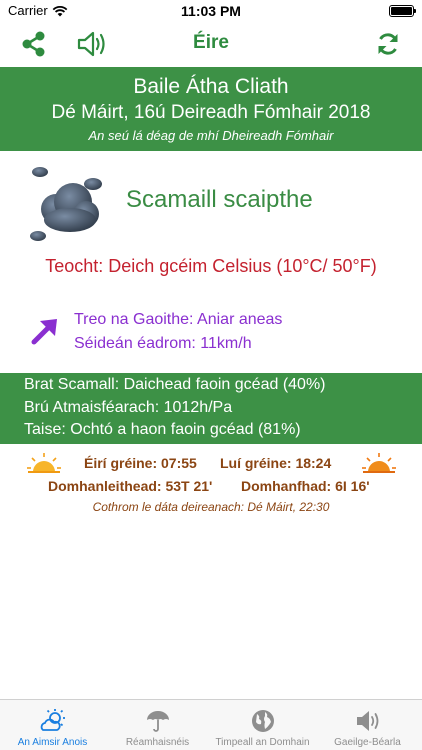  Describe the element at coordinates (262, 721) in the screenshot. I see `globe-icon` at that location.